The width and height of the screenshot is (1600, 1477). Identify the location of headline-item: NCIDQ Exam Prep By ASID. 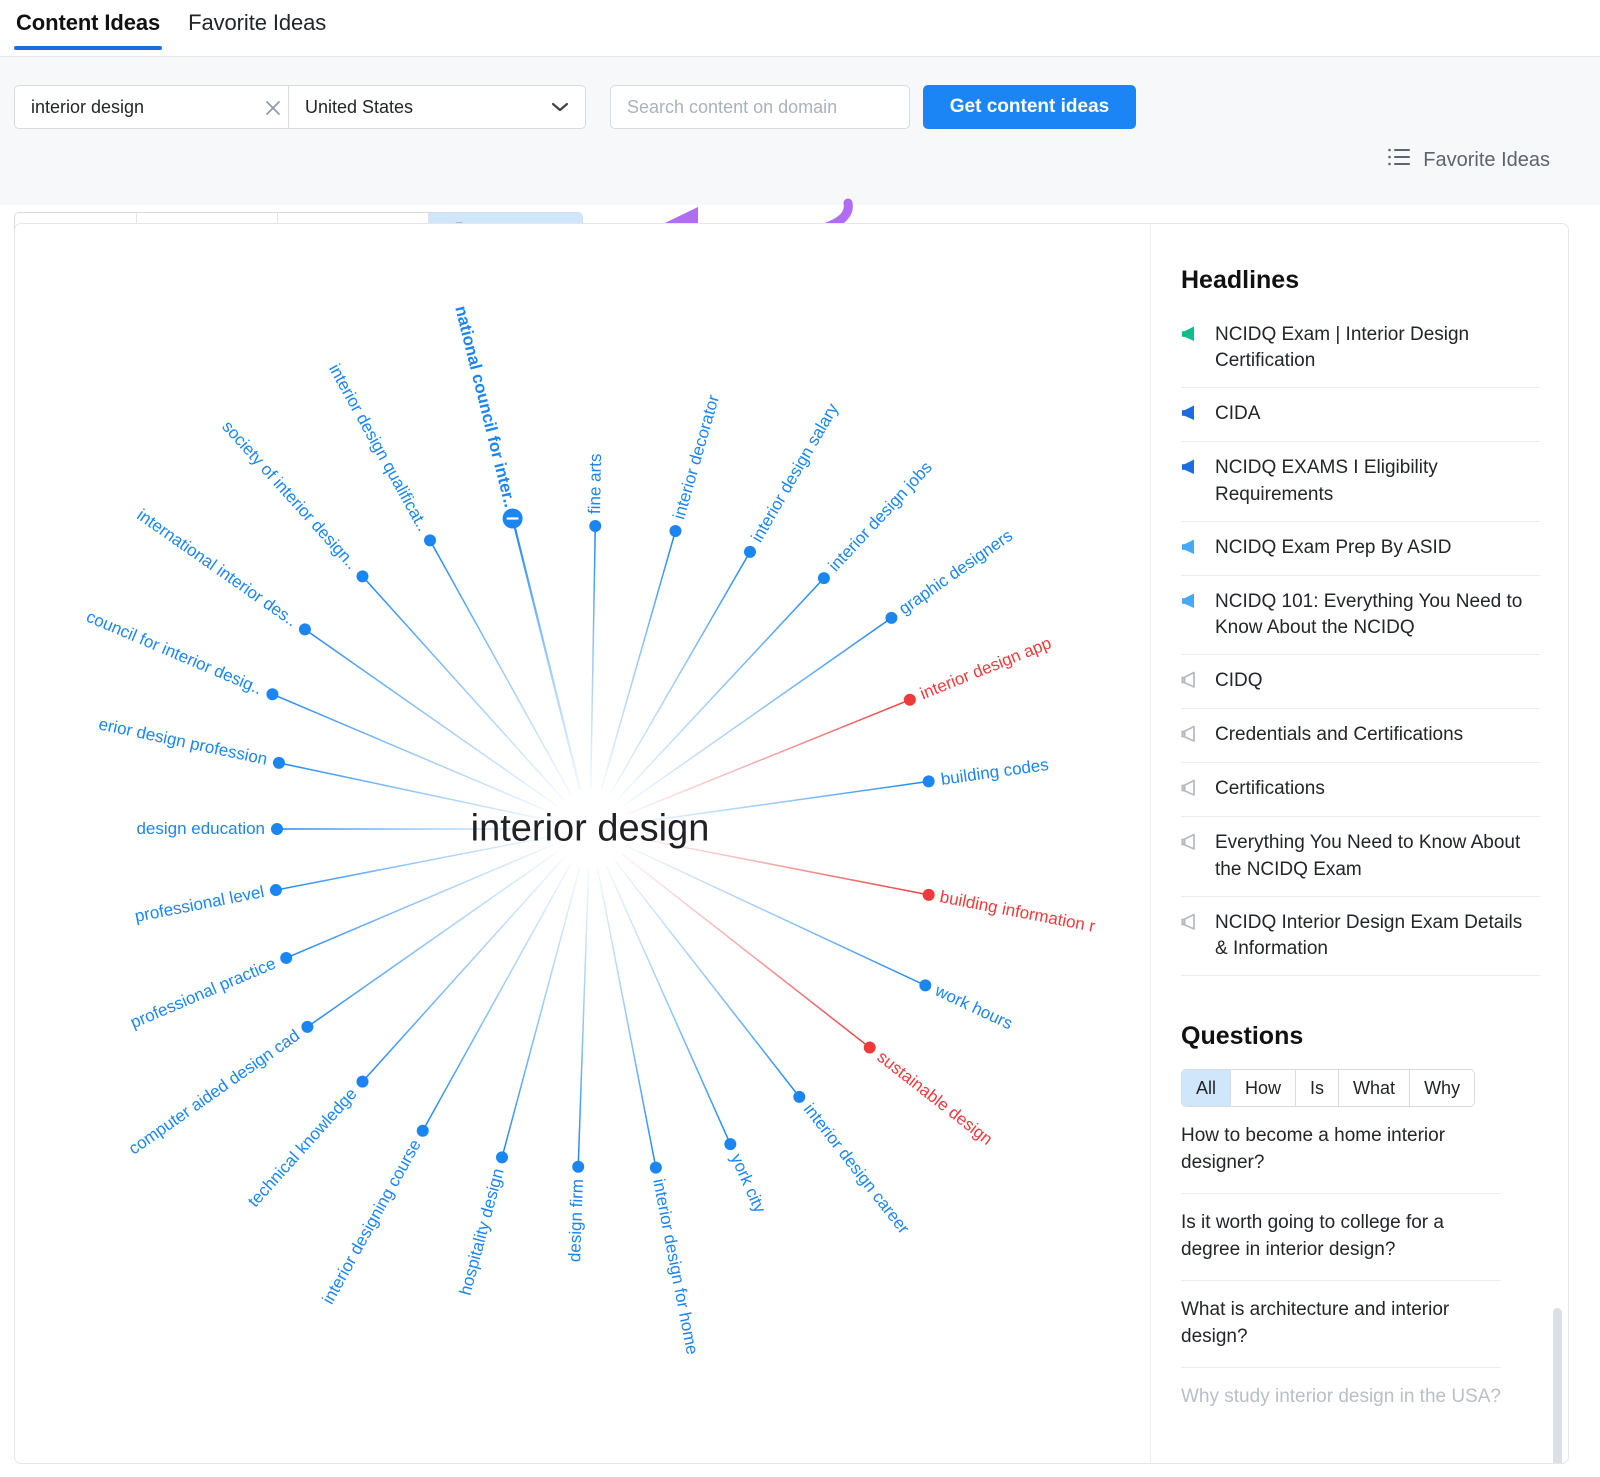
(1360, 549).